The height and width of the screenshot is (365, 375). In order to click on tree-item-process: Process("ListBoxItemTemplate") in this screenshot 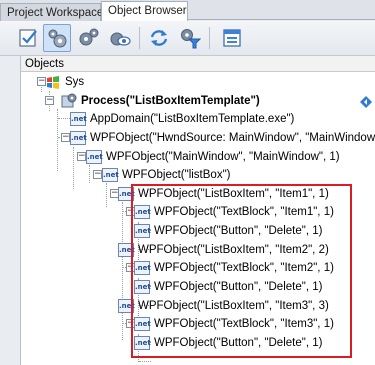, I will do `click(160, 101)`.